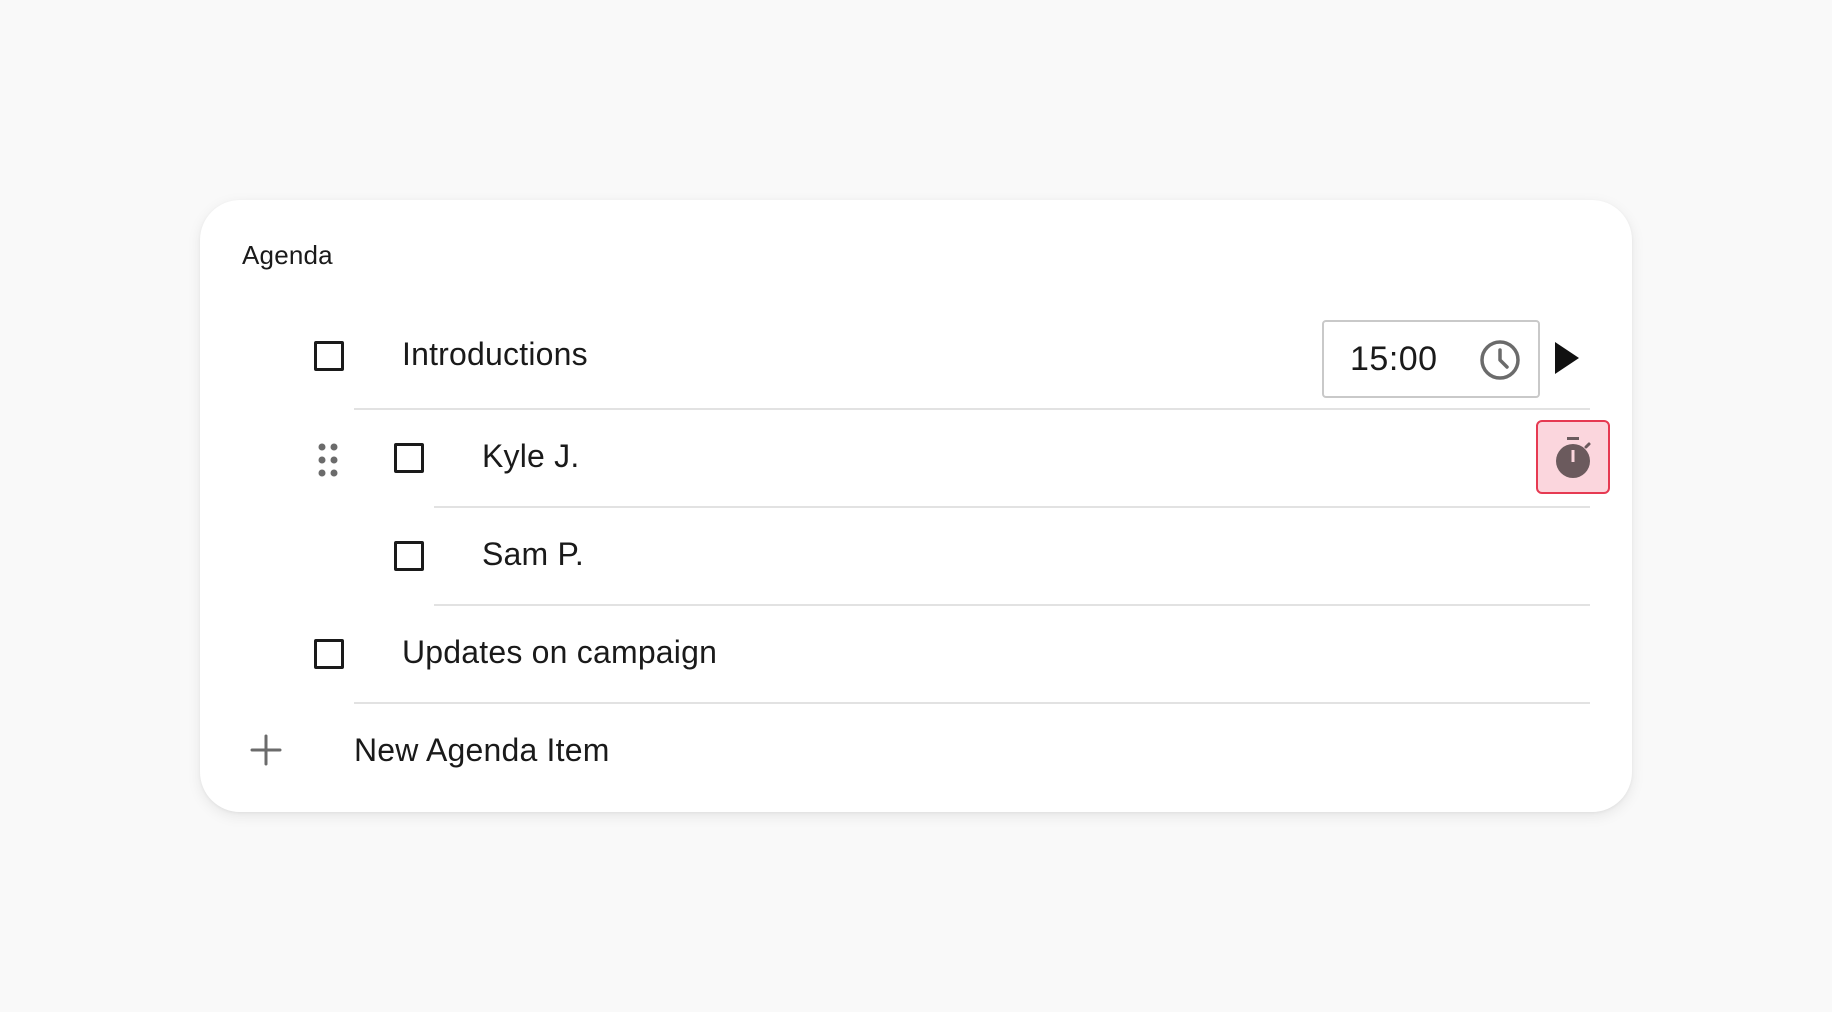 This screenshot has width=1832, height=1012. I want to click on timer-button, so click(1573, 457).